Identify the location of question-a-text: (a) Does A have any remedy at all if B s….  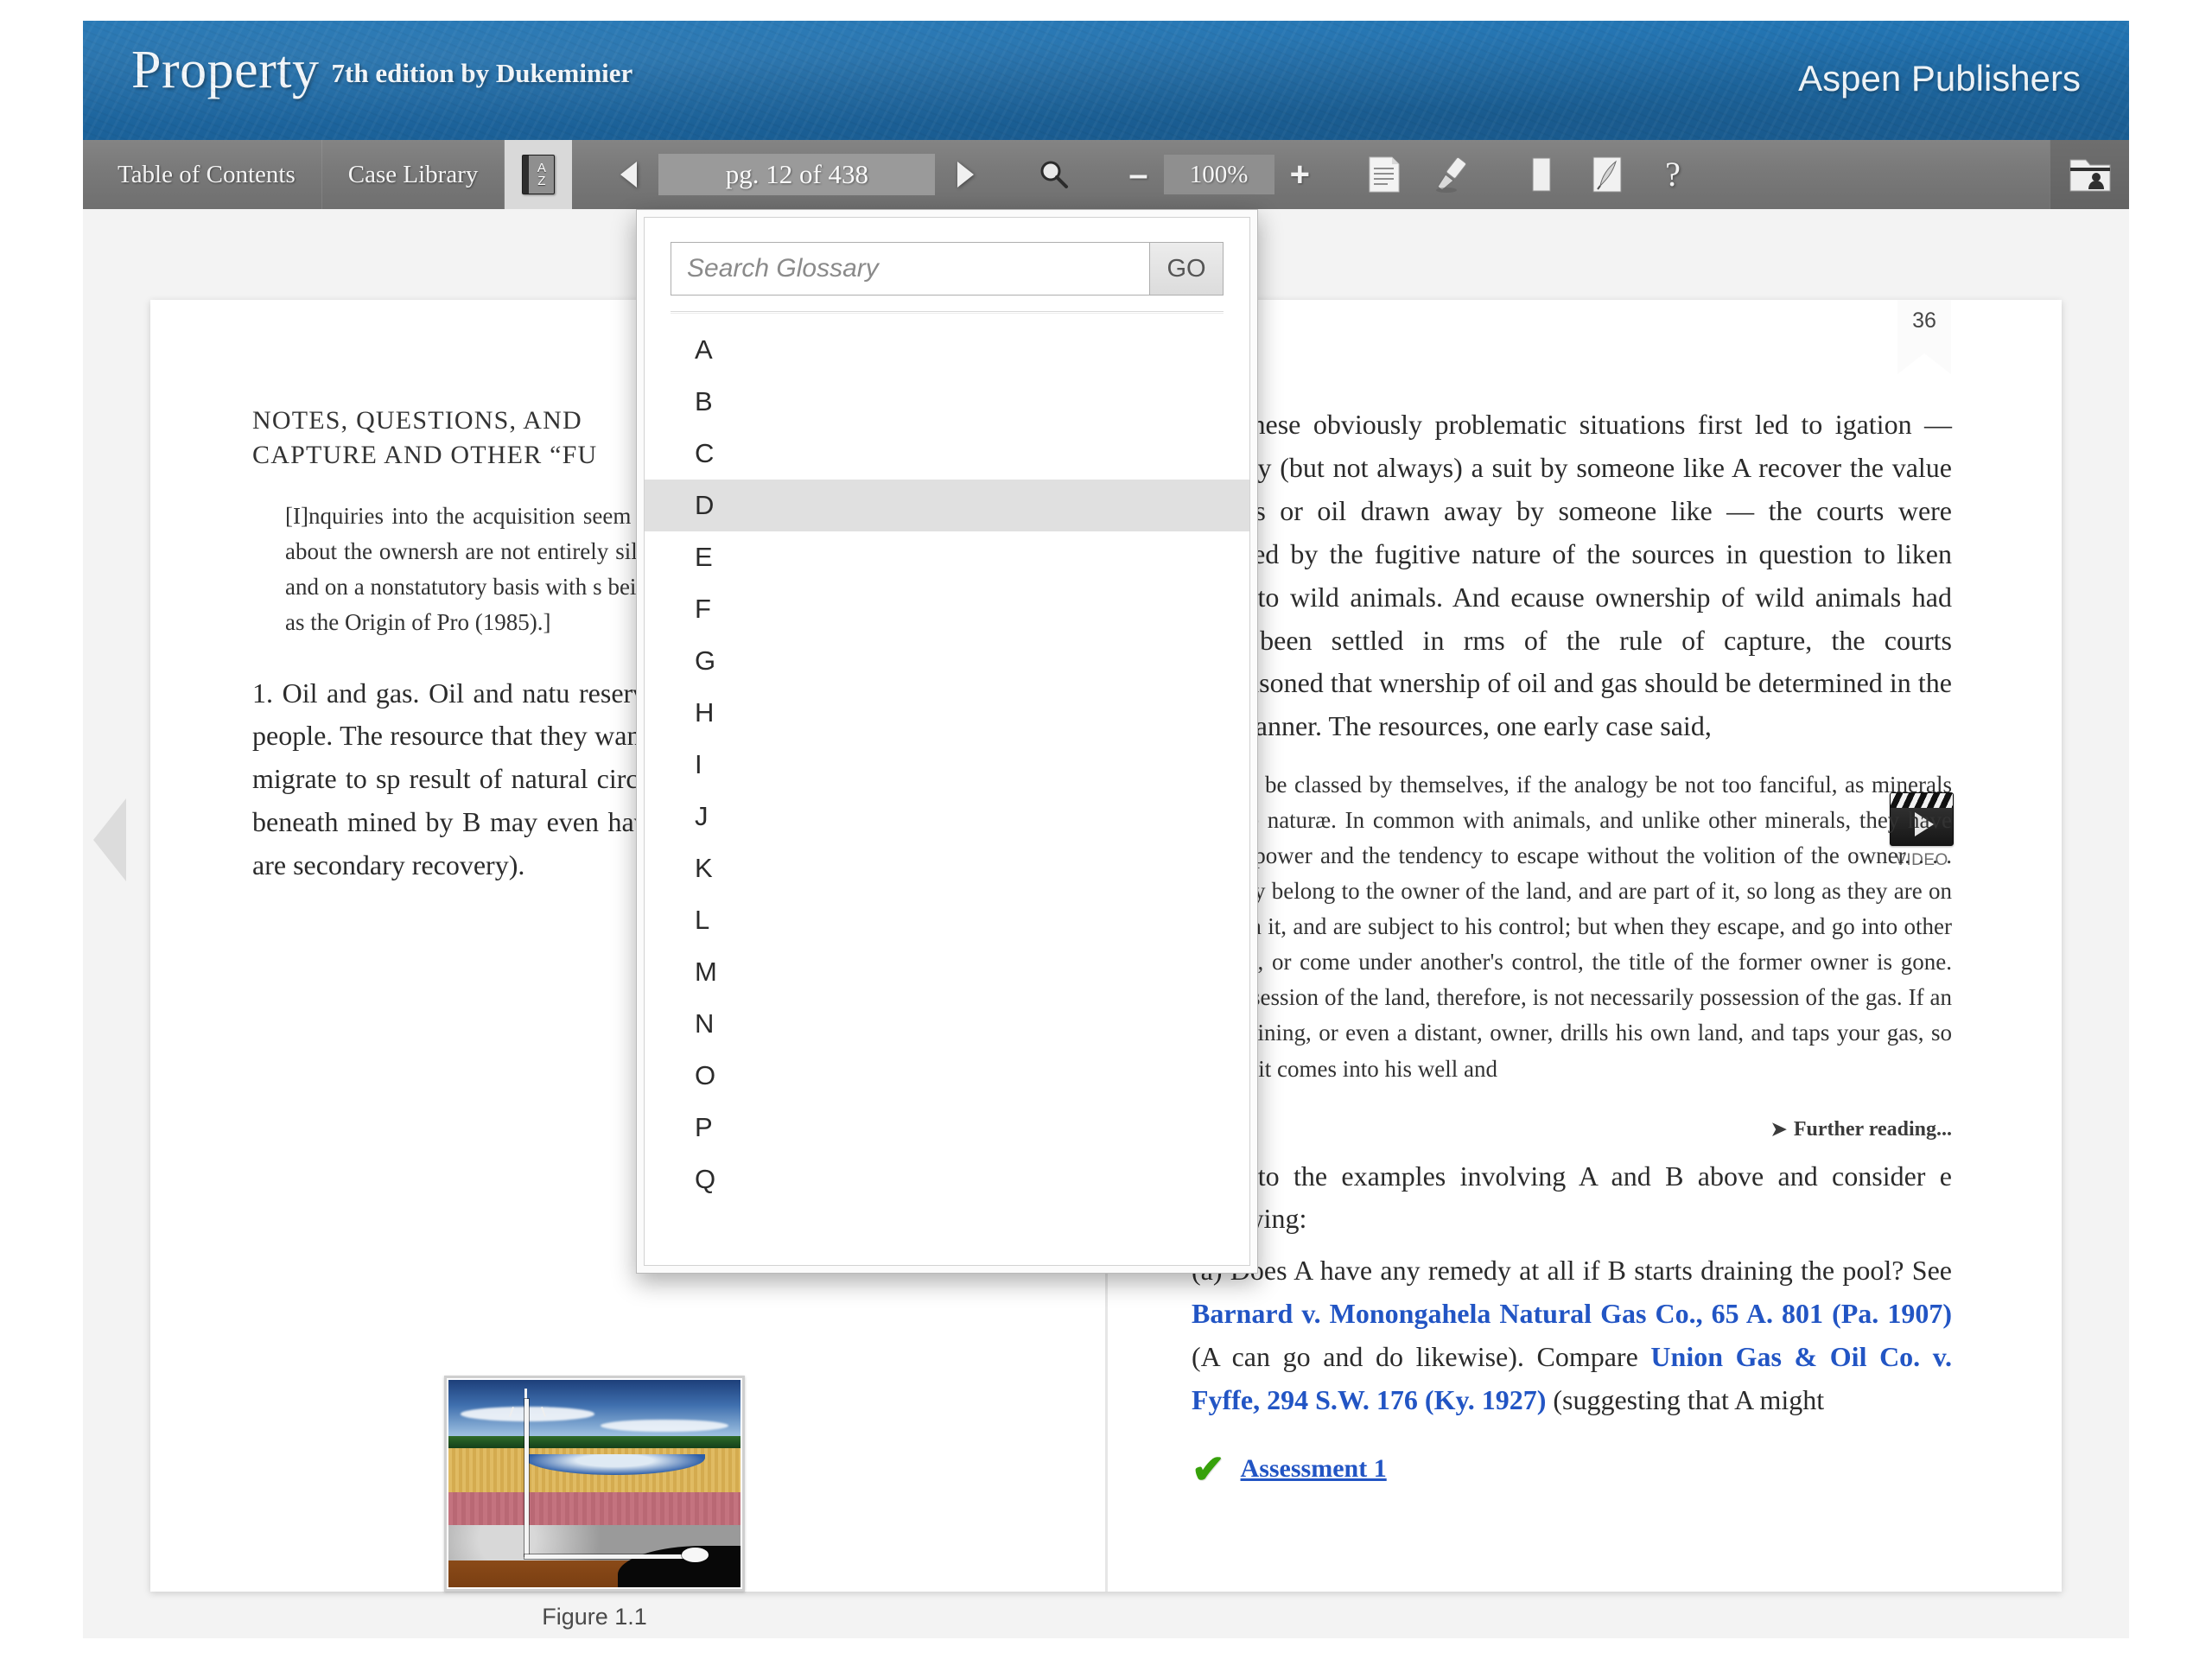
(1572, 1271).